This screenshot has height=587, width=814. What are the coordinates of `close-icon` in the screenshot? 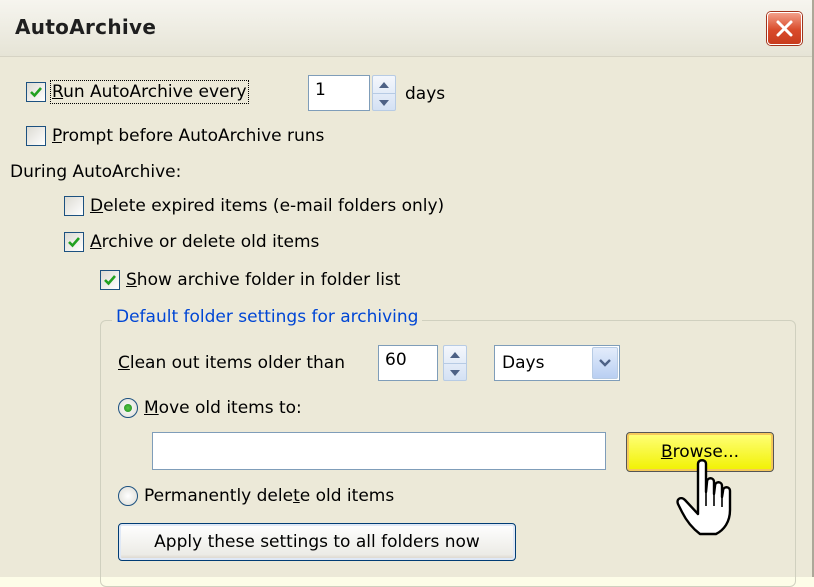 It's located at (784, 28).